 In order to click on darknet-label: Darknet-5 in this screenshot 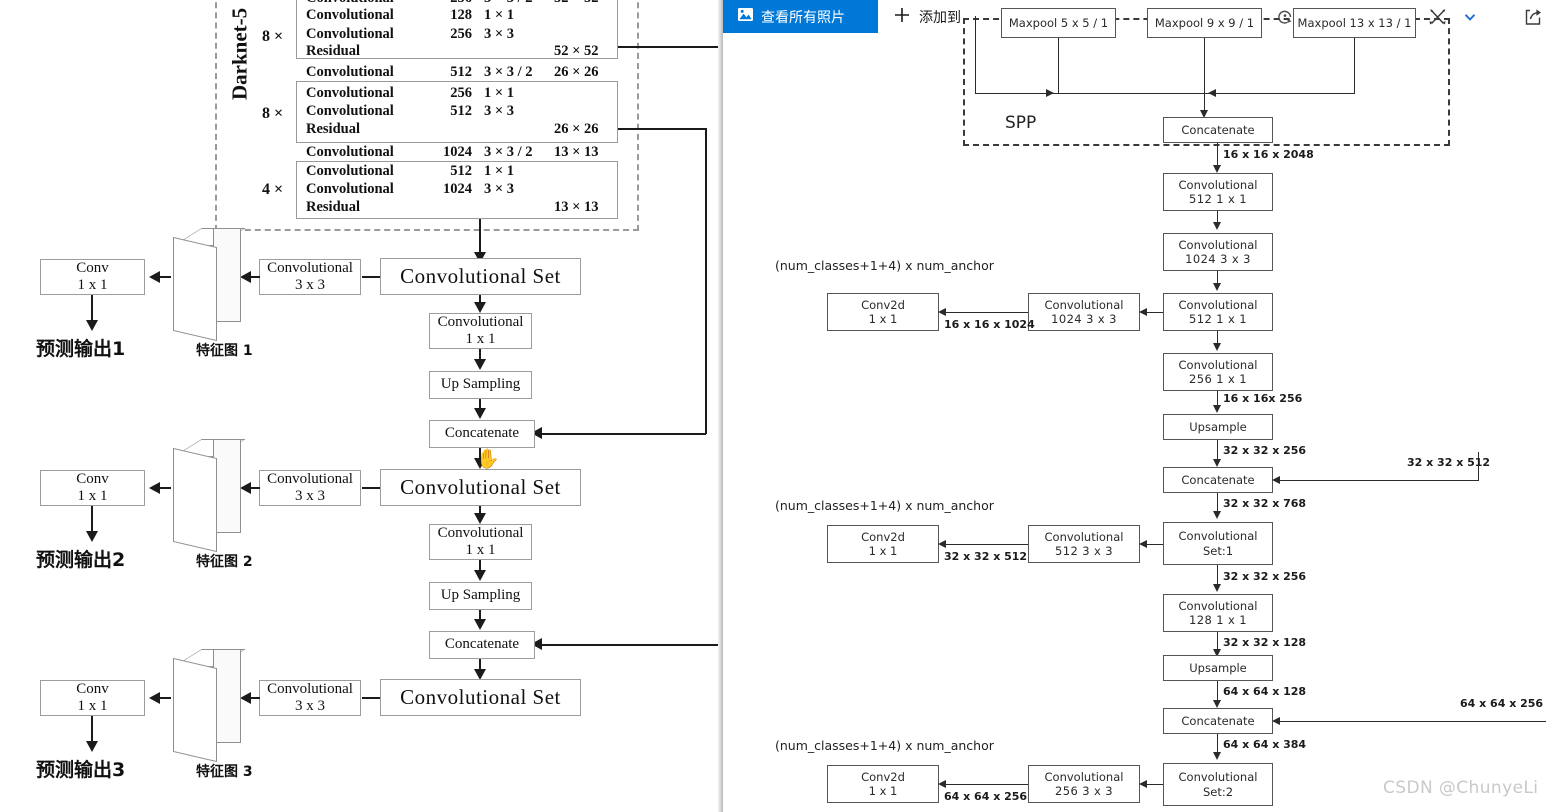, I will do `click(239, 54)`.